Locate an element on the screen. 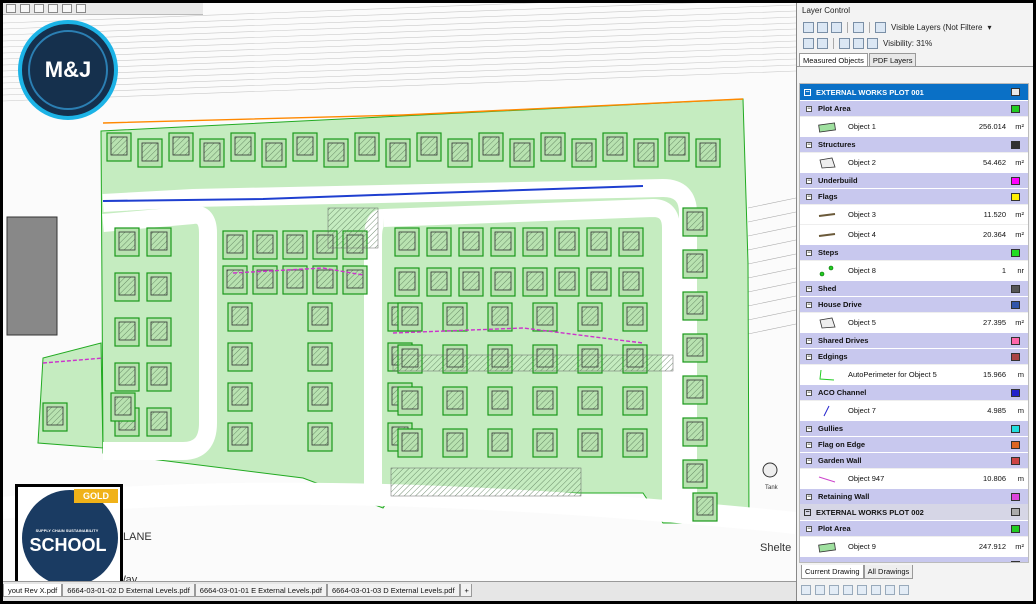 Image resolution: width=1036 pixels, height=604 pixels. layer-category: − Gullies is located at coordinates (914, 428).